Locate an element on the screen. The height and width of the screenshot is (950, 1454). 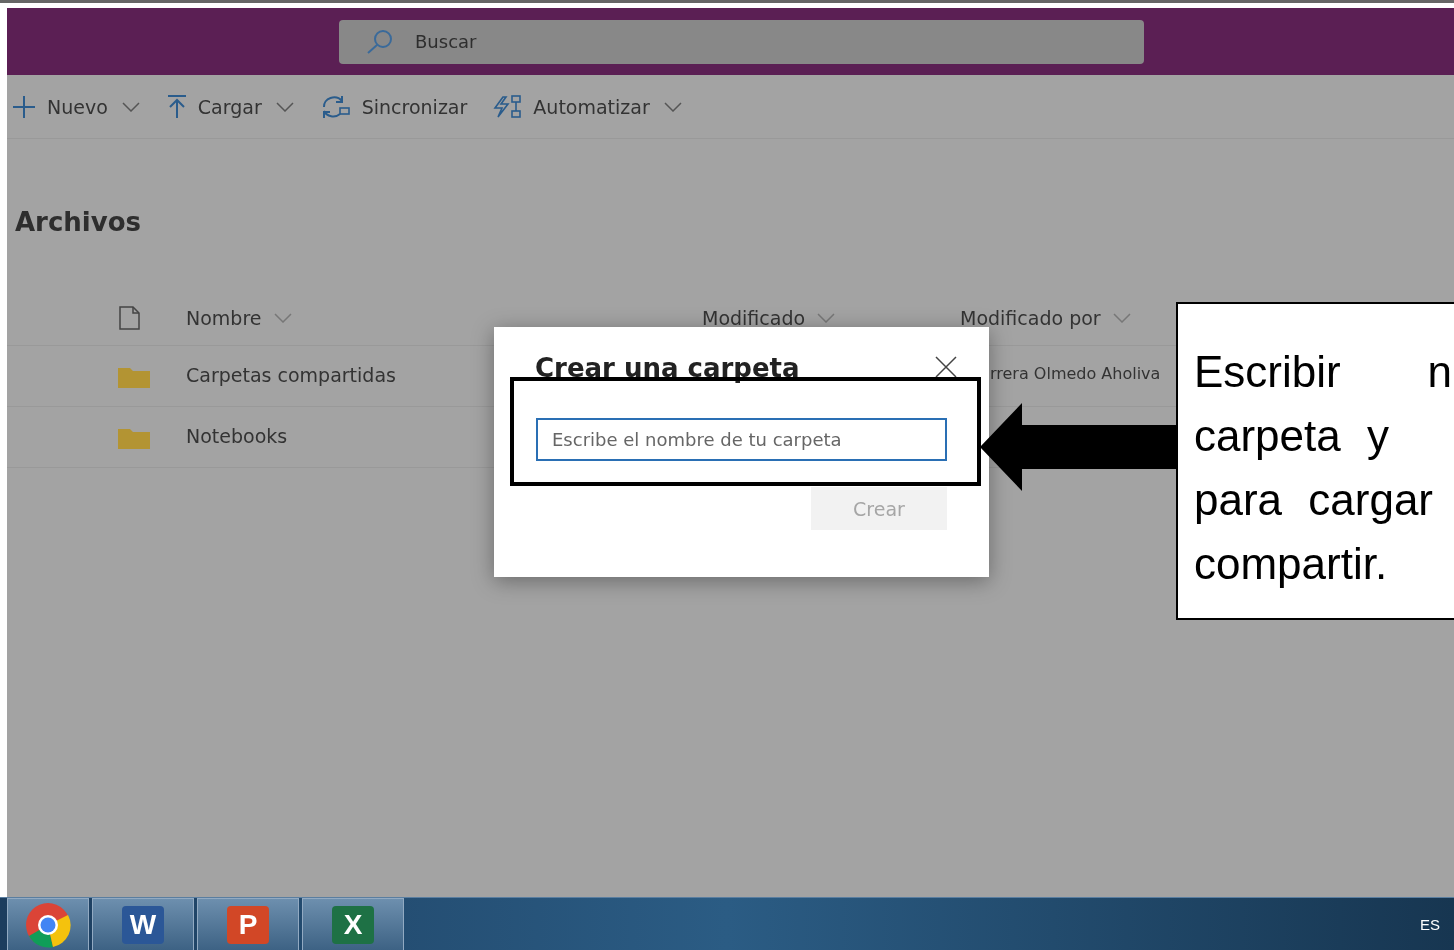
search-icon is located at coordinates (380, 41).